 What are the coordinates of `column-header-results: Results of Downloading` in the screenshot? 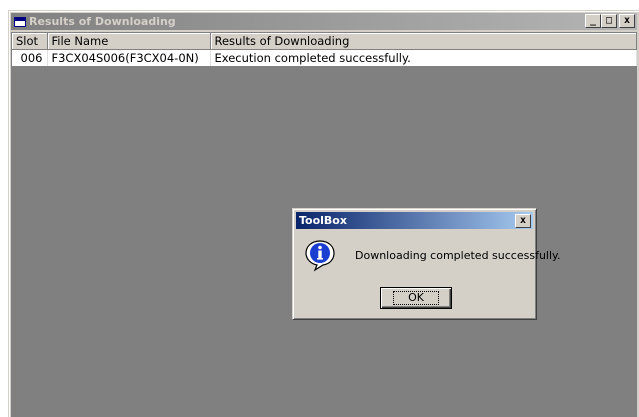 It's located at (423, 41).